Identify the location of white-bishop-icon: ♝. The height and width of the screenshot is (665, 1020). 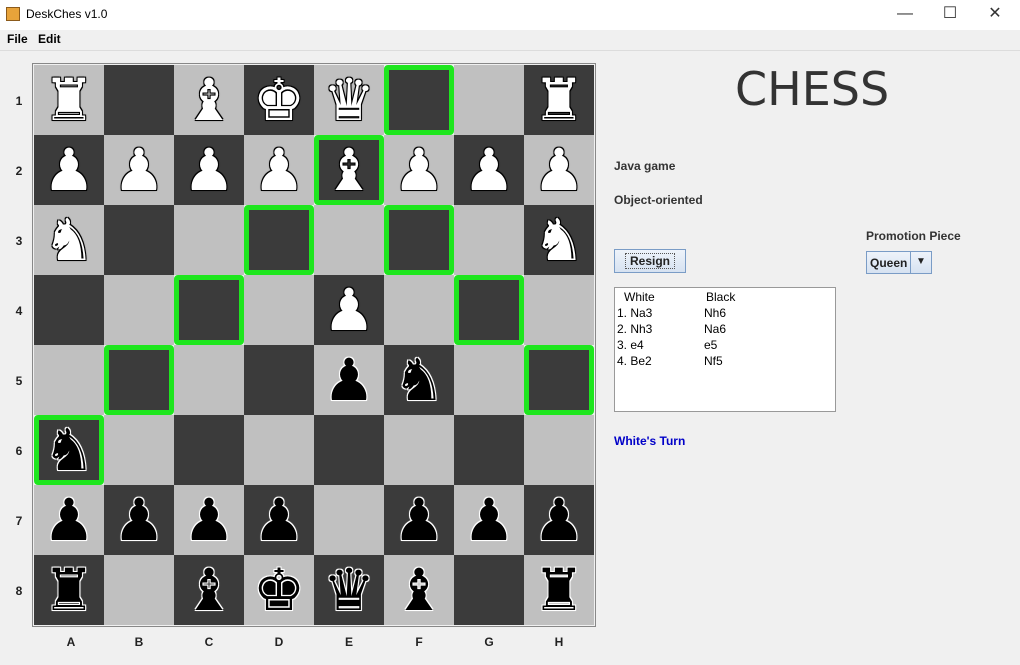
(349, 170).